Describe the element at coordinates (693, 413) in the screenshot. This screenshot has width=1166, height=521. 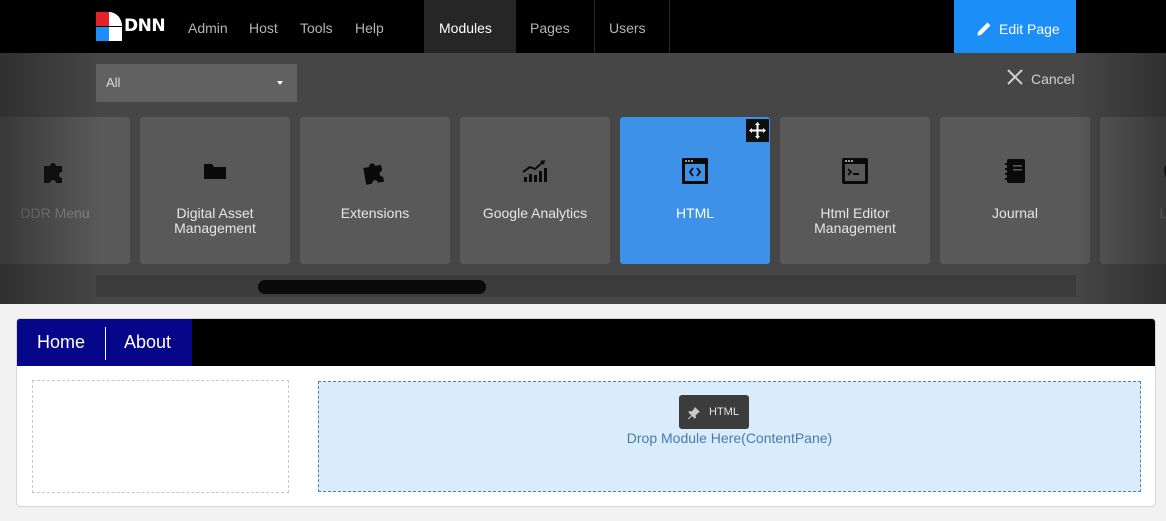
I see `pin-icon` at that location.